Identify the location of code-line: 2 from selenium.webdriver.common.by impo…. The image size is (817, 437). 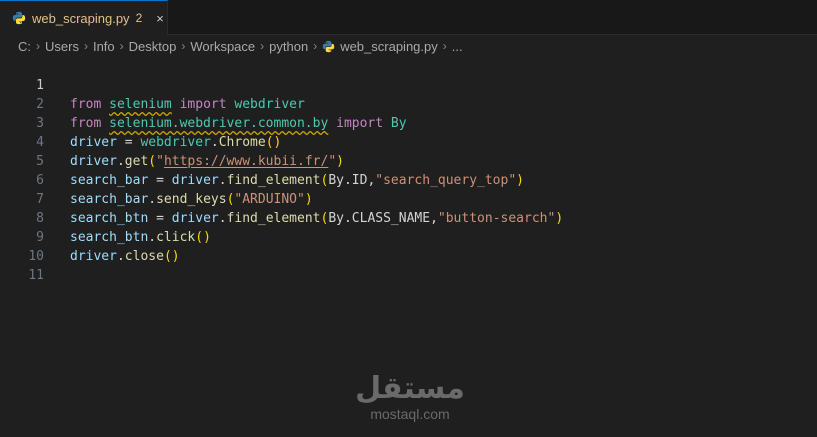
(408, 103).